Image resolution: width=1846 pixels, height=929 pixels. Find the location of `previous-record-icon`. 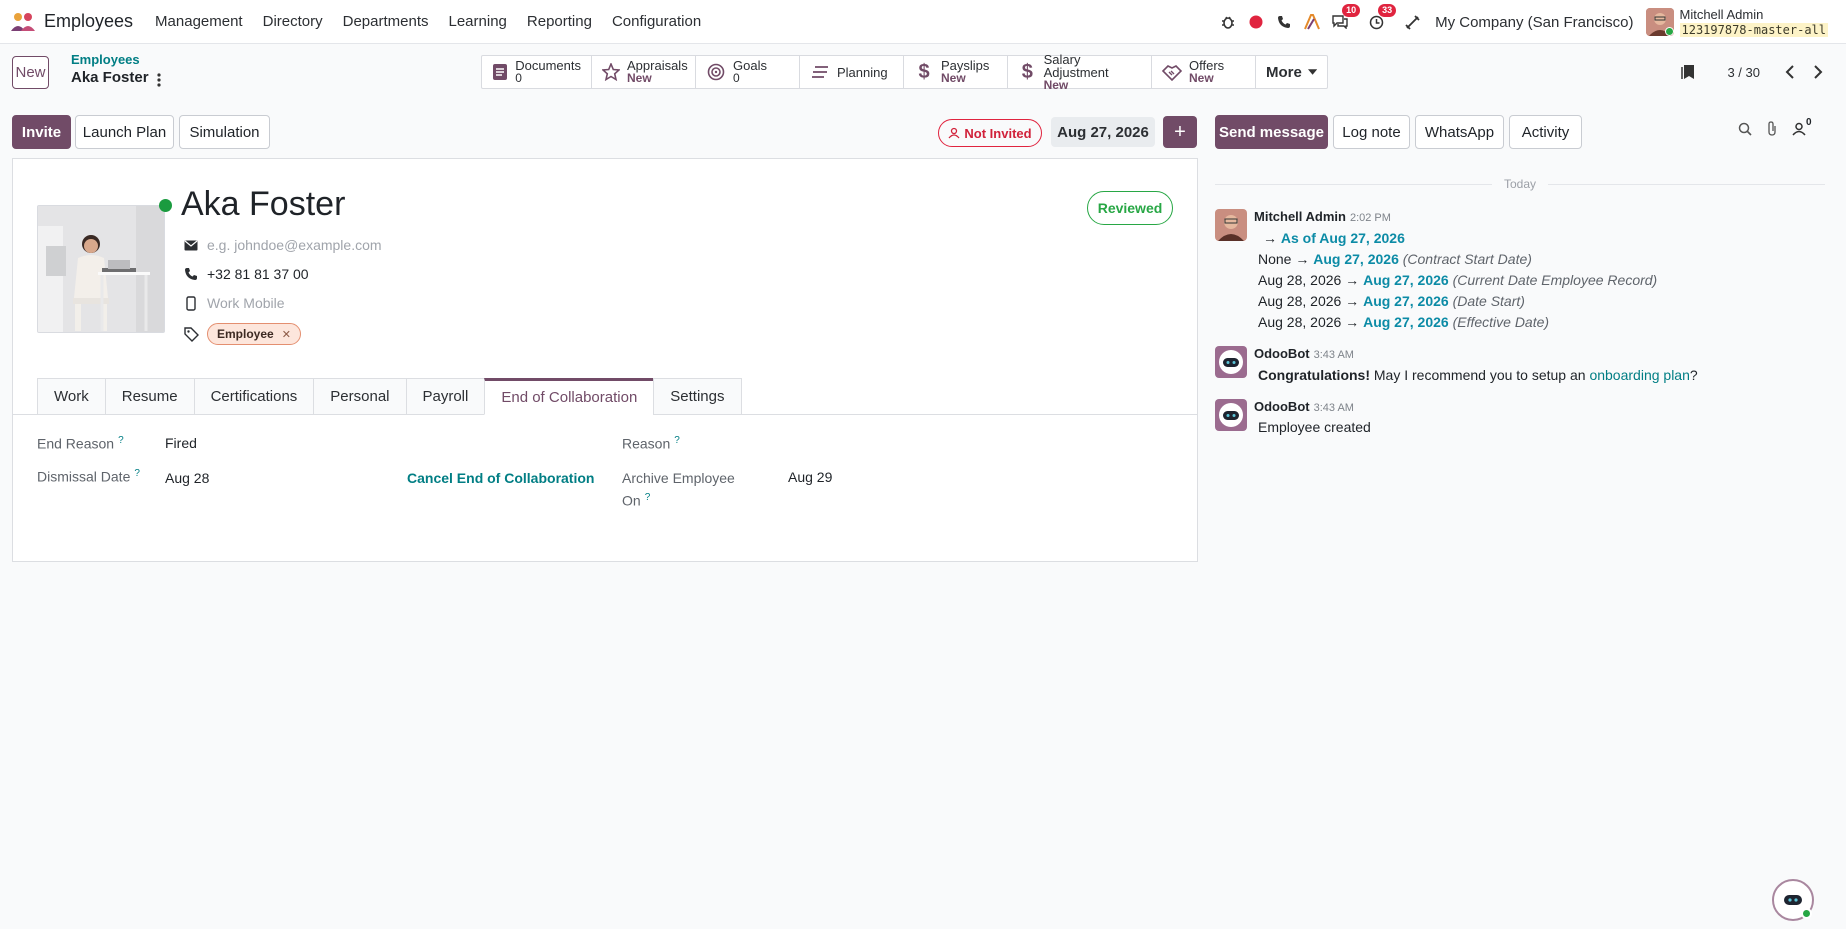

previous-record-icon is located at coordinates (1790, 72).